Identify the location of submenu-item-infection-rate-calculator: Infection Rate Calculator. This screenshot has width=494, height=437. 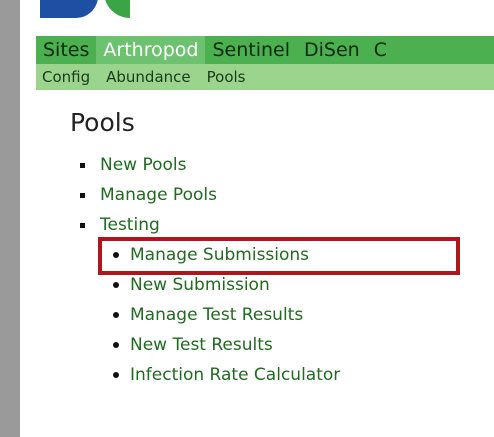
(226, 375).